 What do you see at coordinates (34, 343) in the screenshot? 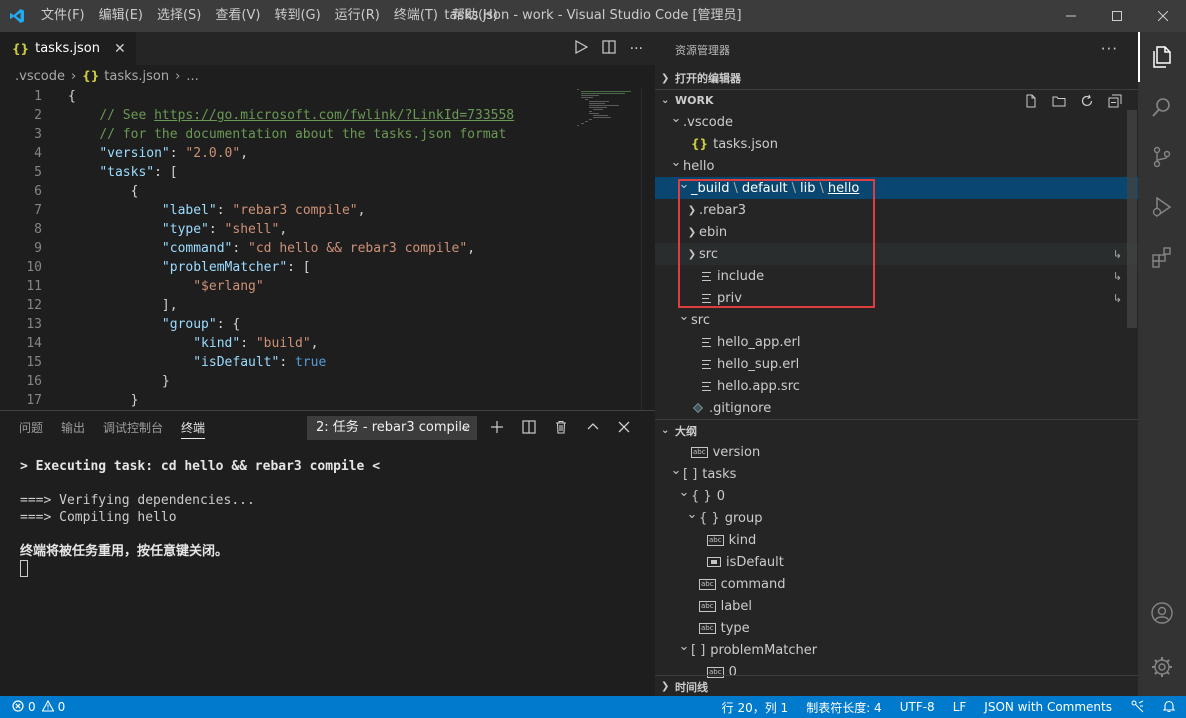
I see `line-number: 14` at bounding box center [34, 343].